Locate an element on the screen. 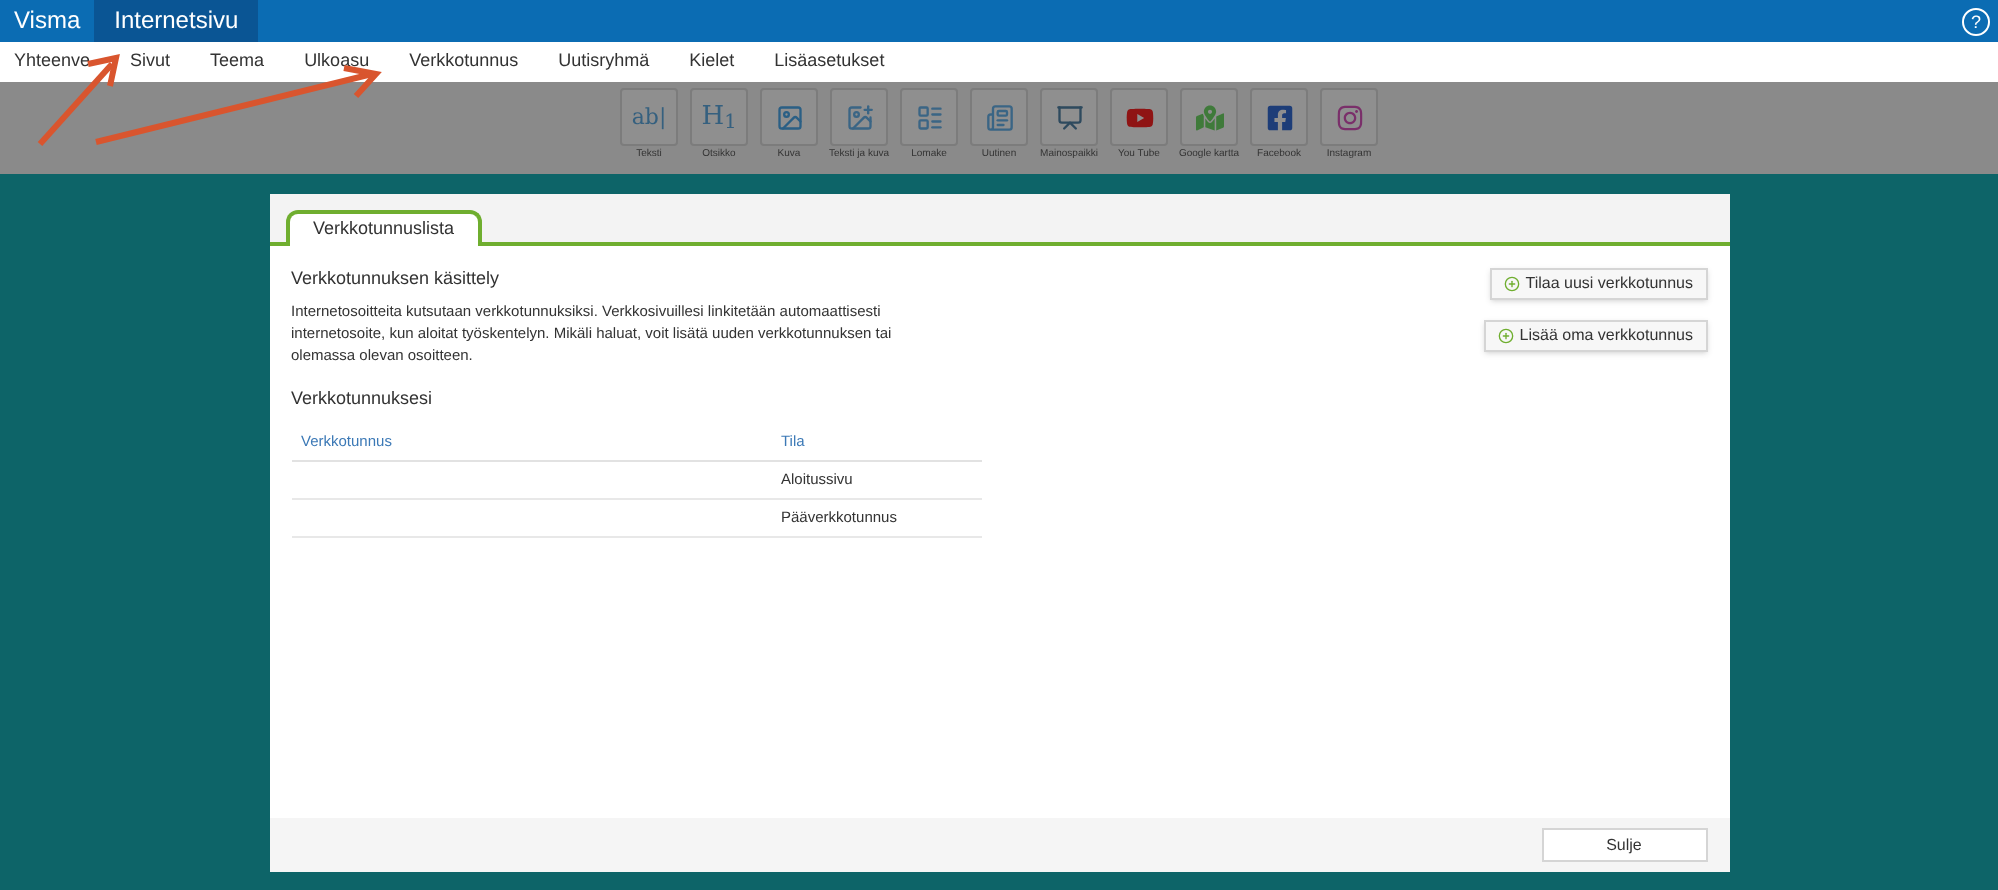 The image size is (1998, 890). menu-item: Verkkotunnus is located at coordinates (464, 62).